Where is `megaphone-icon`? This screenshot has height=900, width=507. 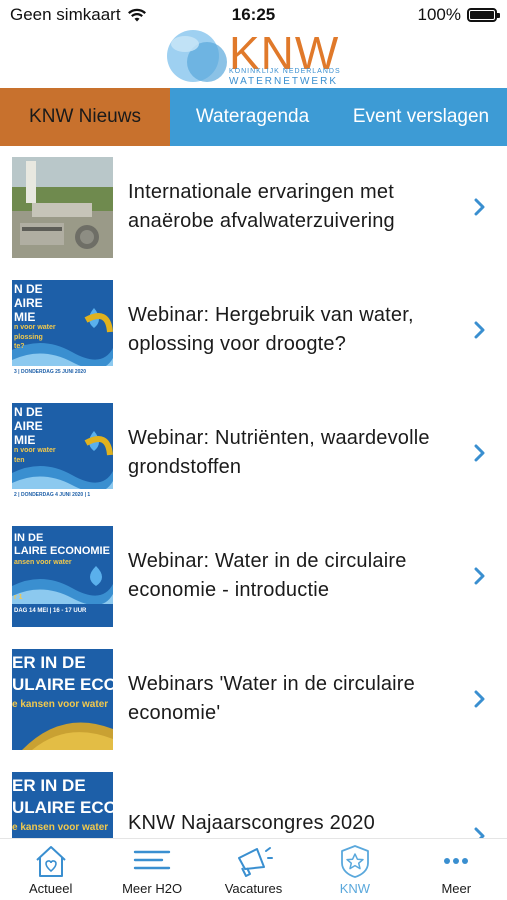 megaphone-icon is located at coordinates (256, 862).